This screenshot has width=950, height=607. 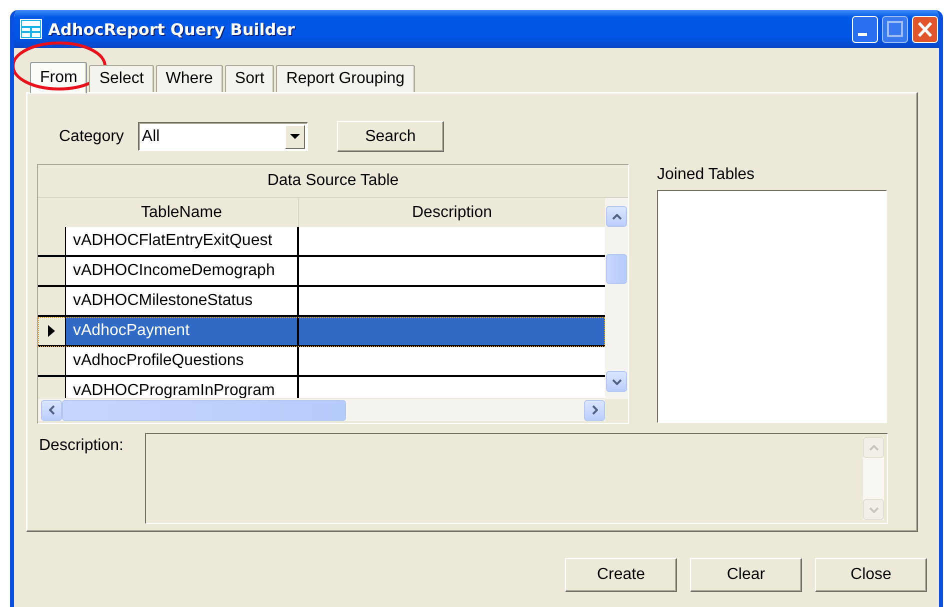 I want to click on joined-tables-list, so click(x=772, y=306).